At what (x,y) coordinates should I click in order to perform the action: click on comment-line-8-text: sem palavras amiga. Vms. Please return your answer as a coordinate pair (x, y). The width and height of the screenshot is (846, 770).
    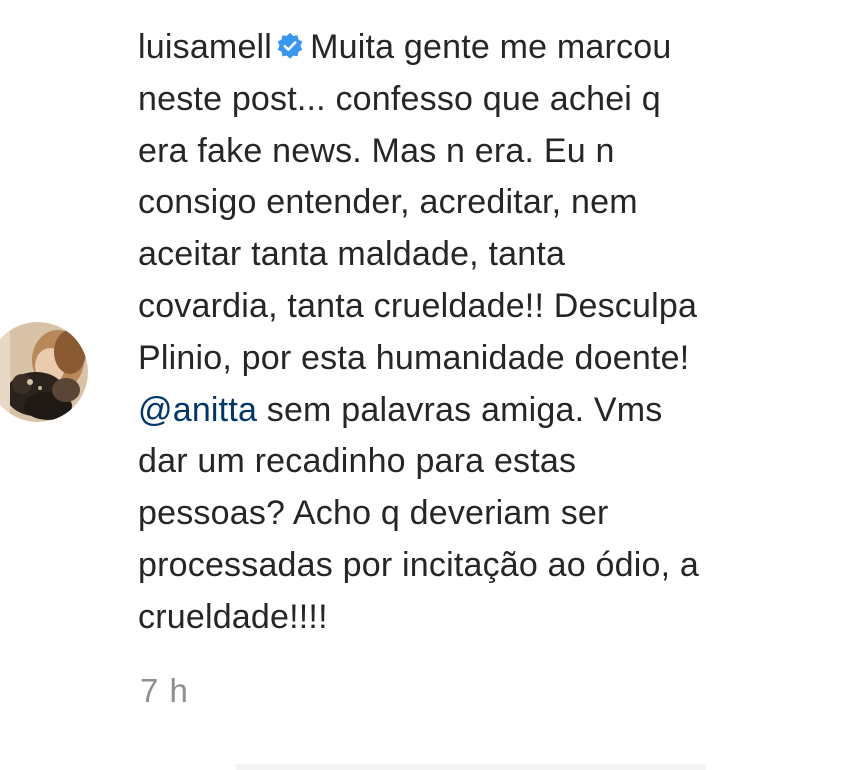
    Looking at the image, I should click on (464, 409).